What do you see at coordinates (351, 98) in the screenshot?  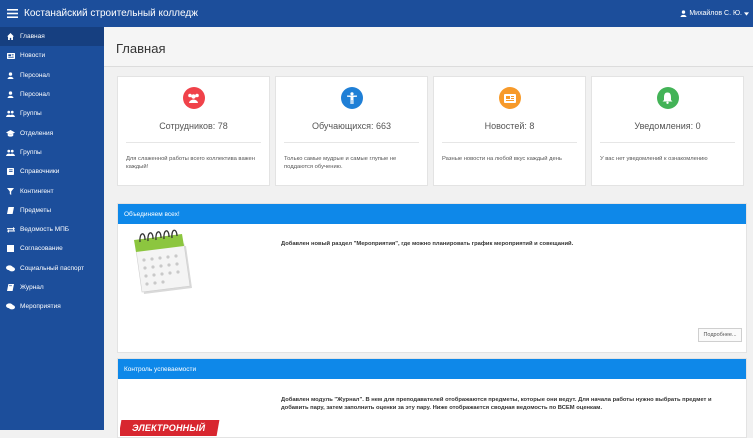 I see `child-icon` at bounding box center [351, 98].